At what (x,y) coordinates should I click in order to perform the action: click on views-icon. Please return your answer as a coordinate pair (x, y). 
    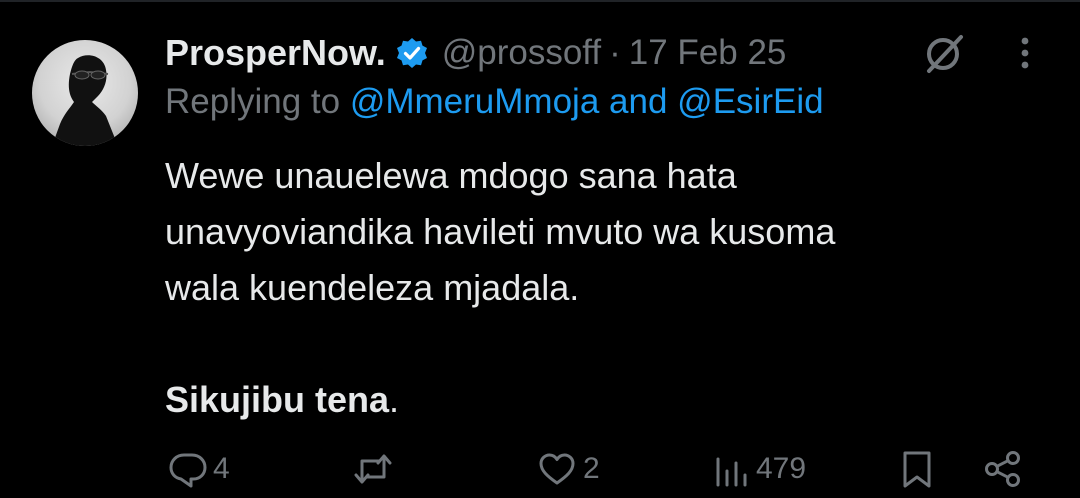
    Looking at the image, I should click on (732, 469).